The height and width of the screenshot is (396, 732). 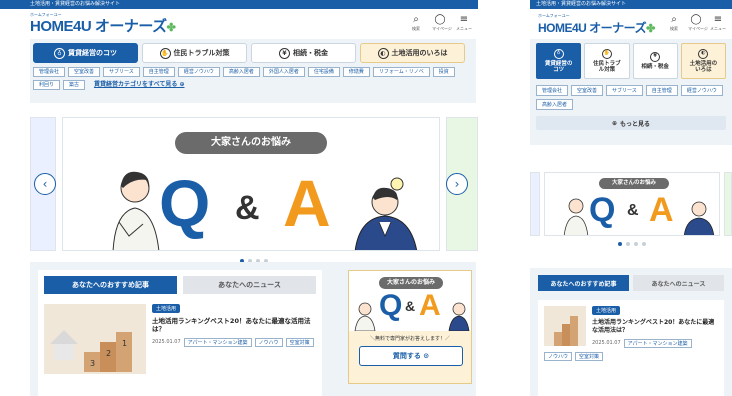 I want to click on next-slide-peek, so click(x=728, y=204).